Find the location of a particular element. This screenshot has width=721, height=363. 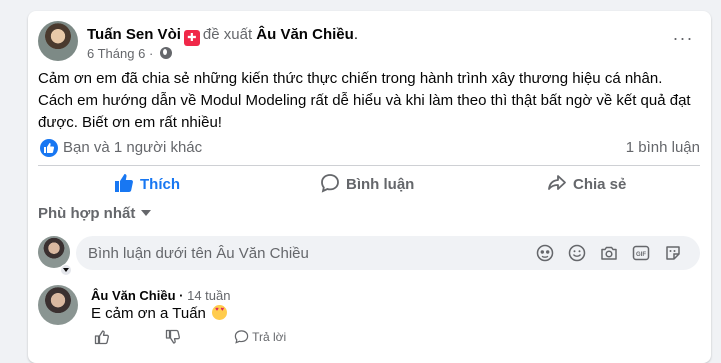

comment-body: E cảm ơn a Tuấn is located at coordinates (148, 313).